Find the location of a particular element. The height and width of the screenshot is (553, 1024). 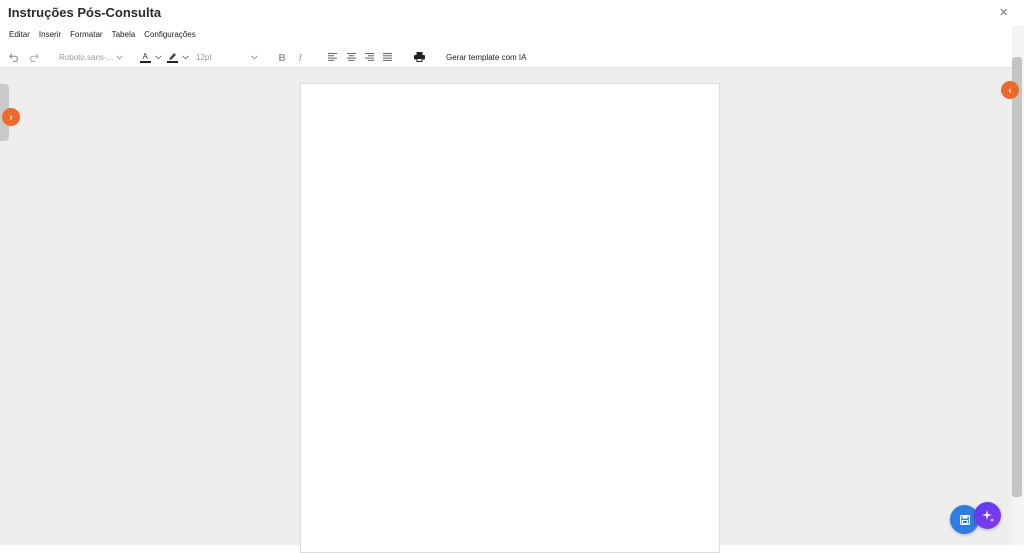

window-title: Instruções Pós-Consulta is located at coordinates (85, 12).